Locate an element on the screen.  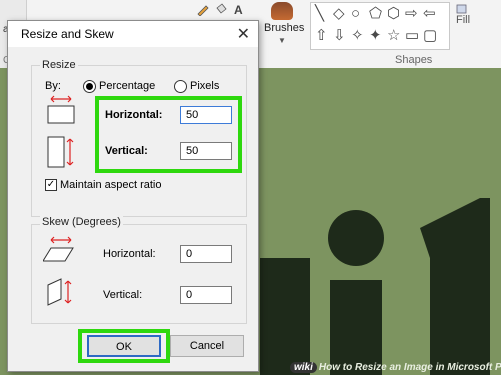
resize-group-label: Resize is located at coordinates (59, 65).